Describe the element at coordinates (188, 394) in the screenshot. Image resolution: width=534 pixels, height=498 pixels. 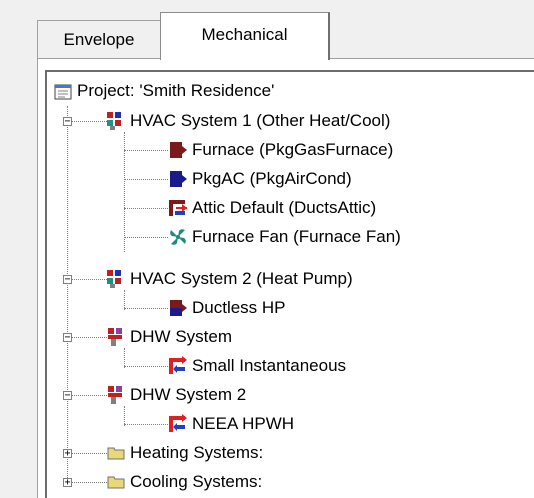
I see `tree-node-label: DHW System 2` at that location.